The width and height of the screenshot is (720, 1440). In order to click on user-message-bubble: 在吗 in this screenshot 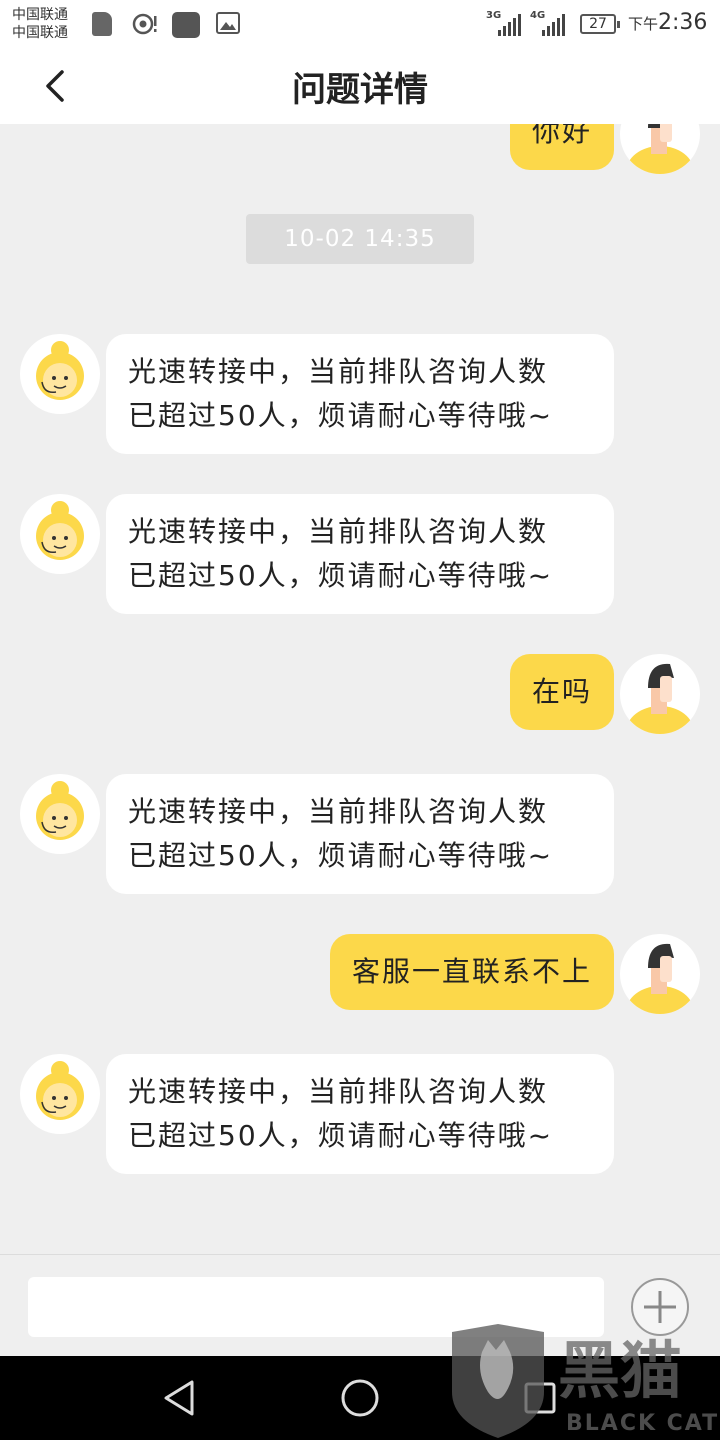, I will do `click(561, 692)`.